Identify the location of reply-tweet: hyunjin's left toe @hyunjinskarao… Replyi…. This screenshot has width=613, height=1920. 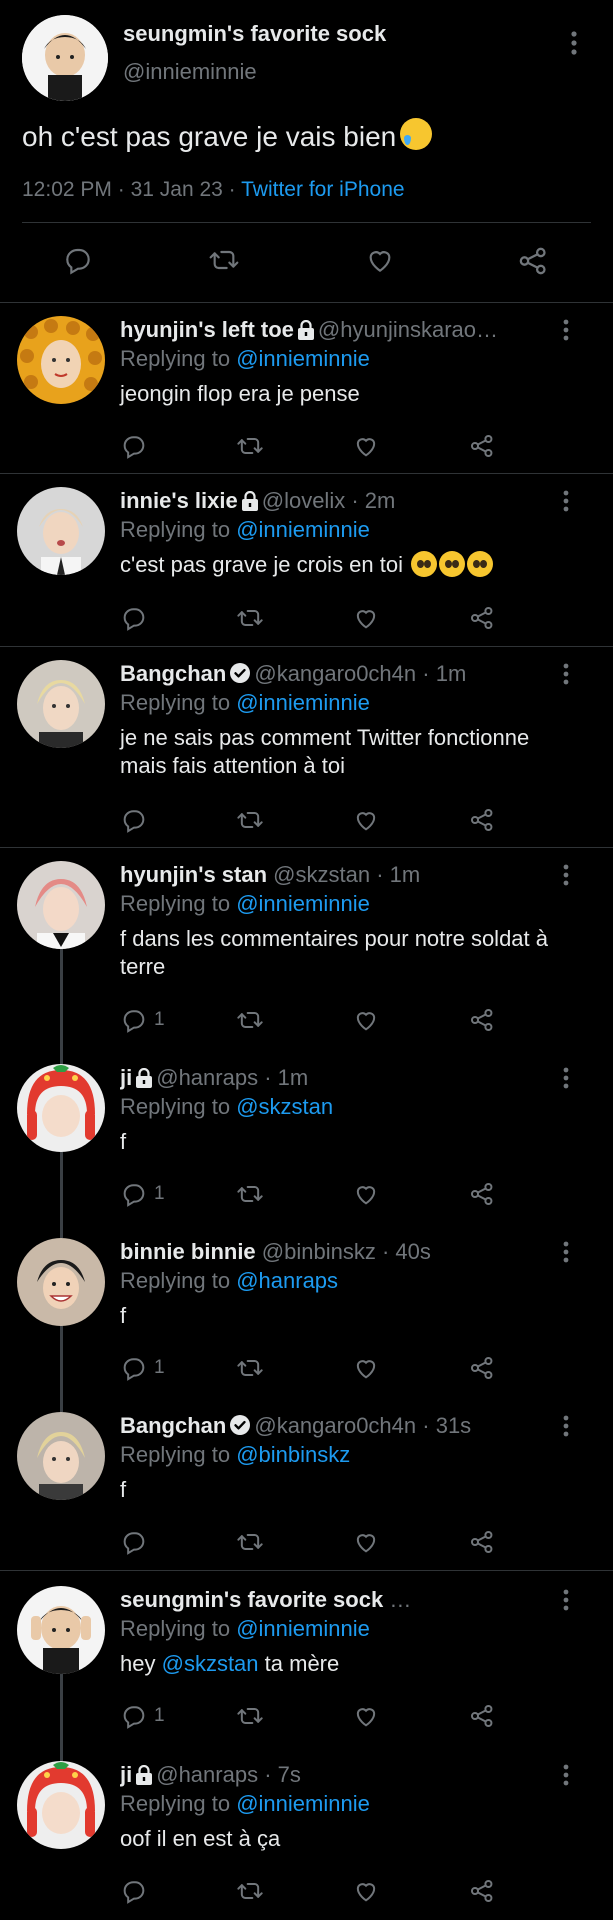
(306, 389).